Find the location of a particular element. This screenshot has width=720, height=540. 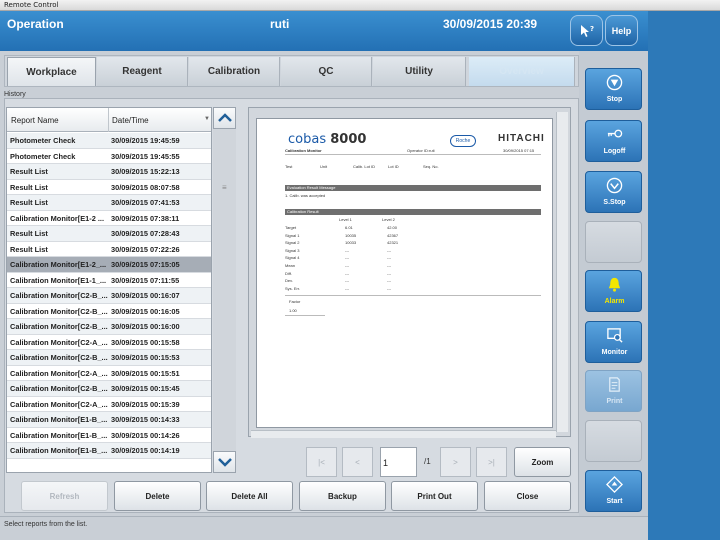

previous-page-button: < is located at coordinates (357, 462).